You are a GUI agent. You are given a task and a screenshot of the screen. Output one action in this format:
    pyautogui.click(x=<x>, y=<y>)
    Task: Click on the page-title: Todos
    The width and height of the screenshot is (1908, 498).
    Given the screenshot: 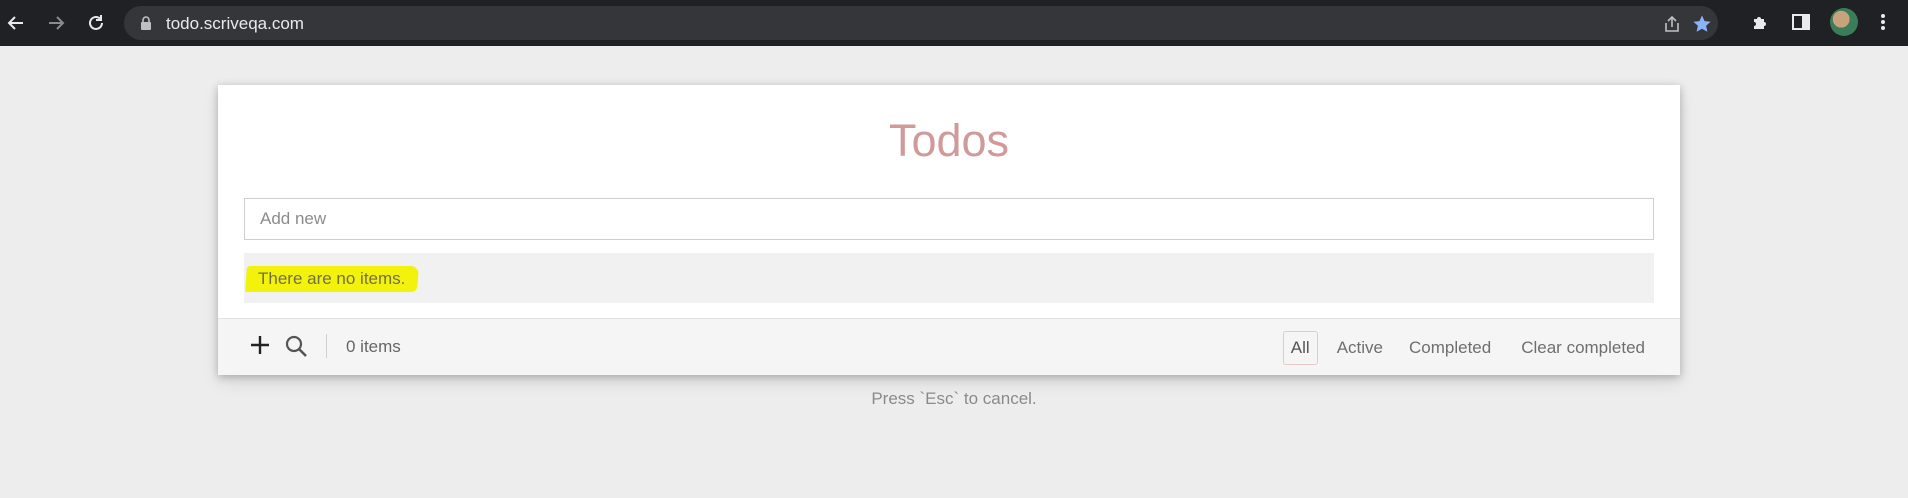 What is the action you would take?
    pyautogui.click(x=949, y=140)
    